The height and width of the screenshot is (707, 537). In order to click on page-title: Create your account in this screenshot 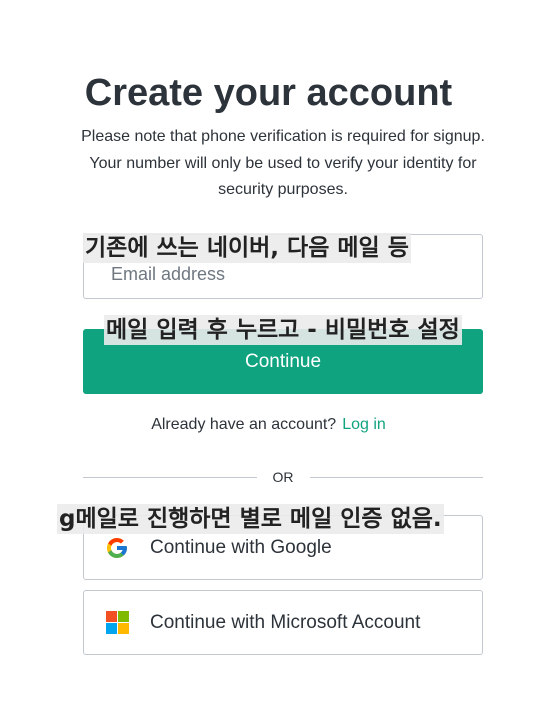, I will do `click(268, 93)`.